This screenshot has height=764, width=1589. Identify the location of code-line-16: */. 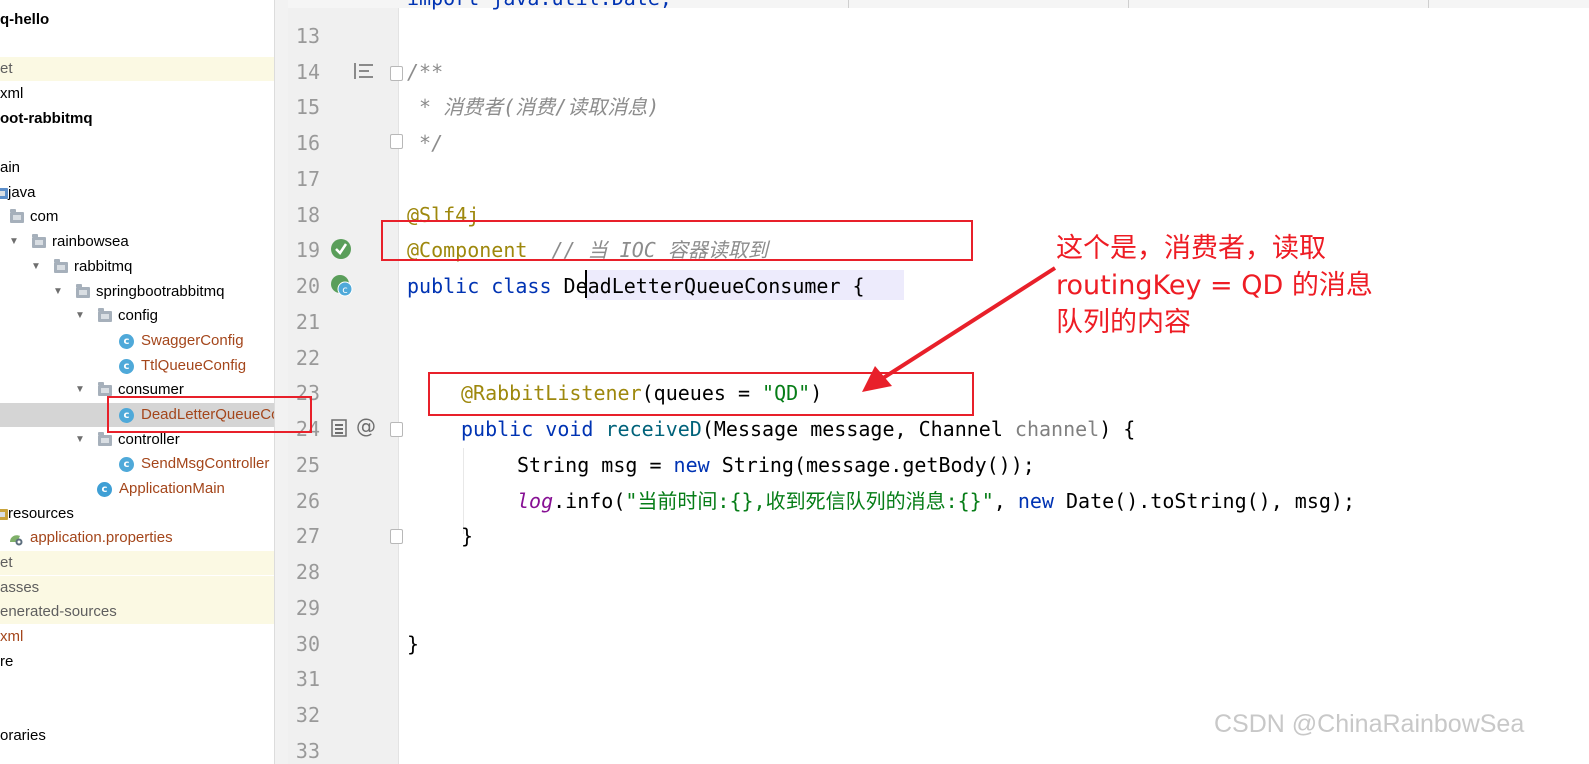
(425, 143).